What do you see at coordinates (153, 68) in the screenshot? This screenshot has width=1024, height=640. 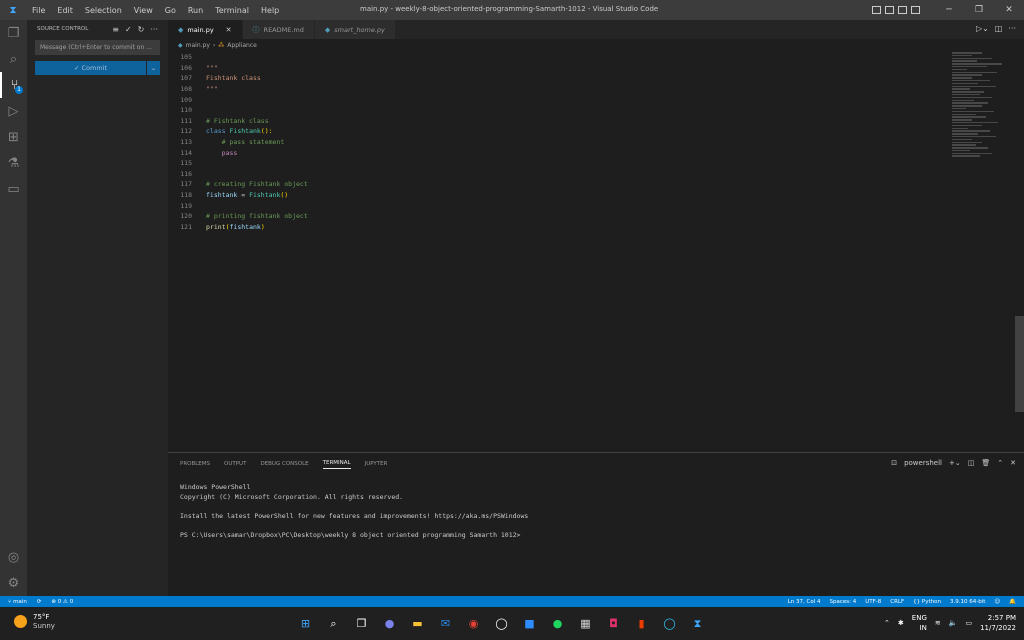 I see `commit-dropdown-icon: ⌄` at bounding box center [153, 68].